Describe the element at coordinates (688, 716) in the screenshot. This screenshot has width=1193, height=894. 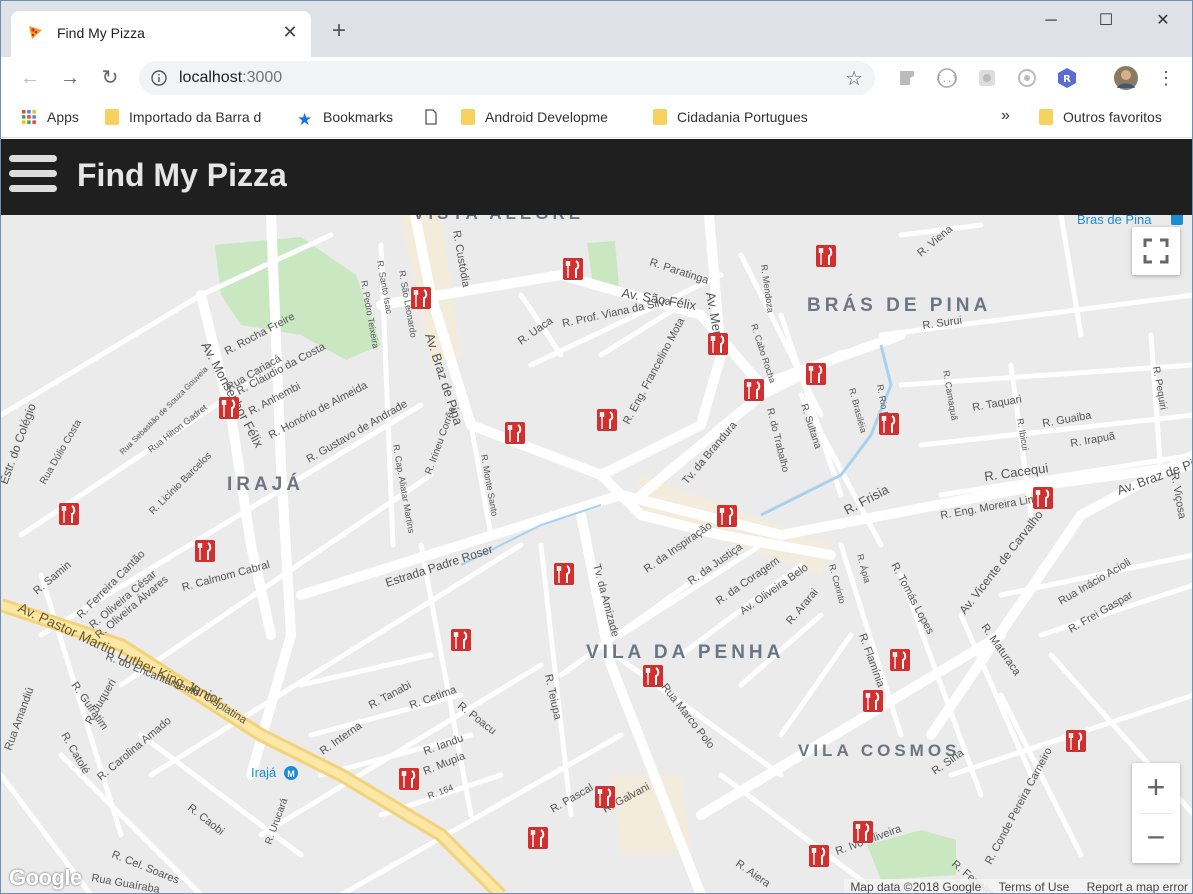
I see `svg-text: Rua Marco Polo` at that location.